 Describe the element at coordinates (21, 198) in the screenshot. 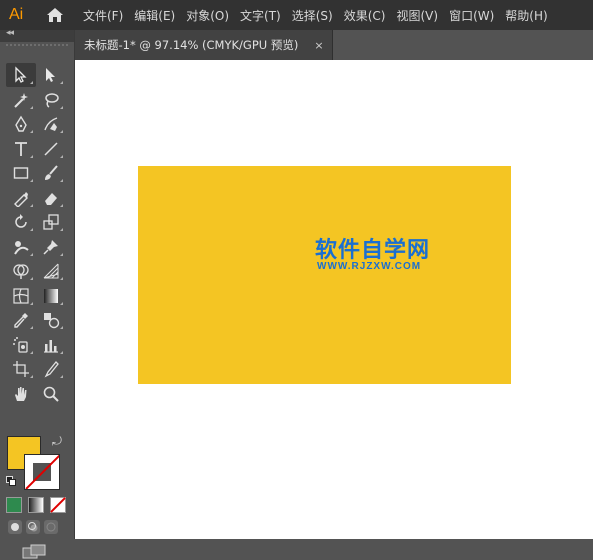

I see `shaper-tool-icon` at that location.